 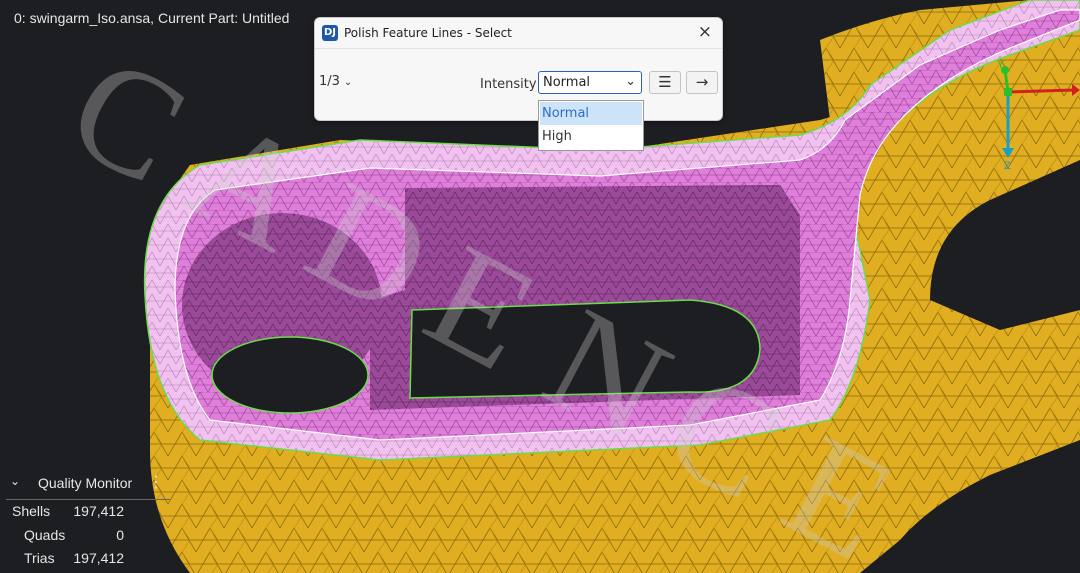 I want to click on dropdown-option-normal: Normal, so click(x=591, y=113).